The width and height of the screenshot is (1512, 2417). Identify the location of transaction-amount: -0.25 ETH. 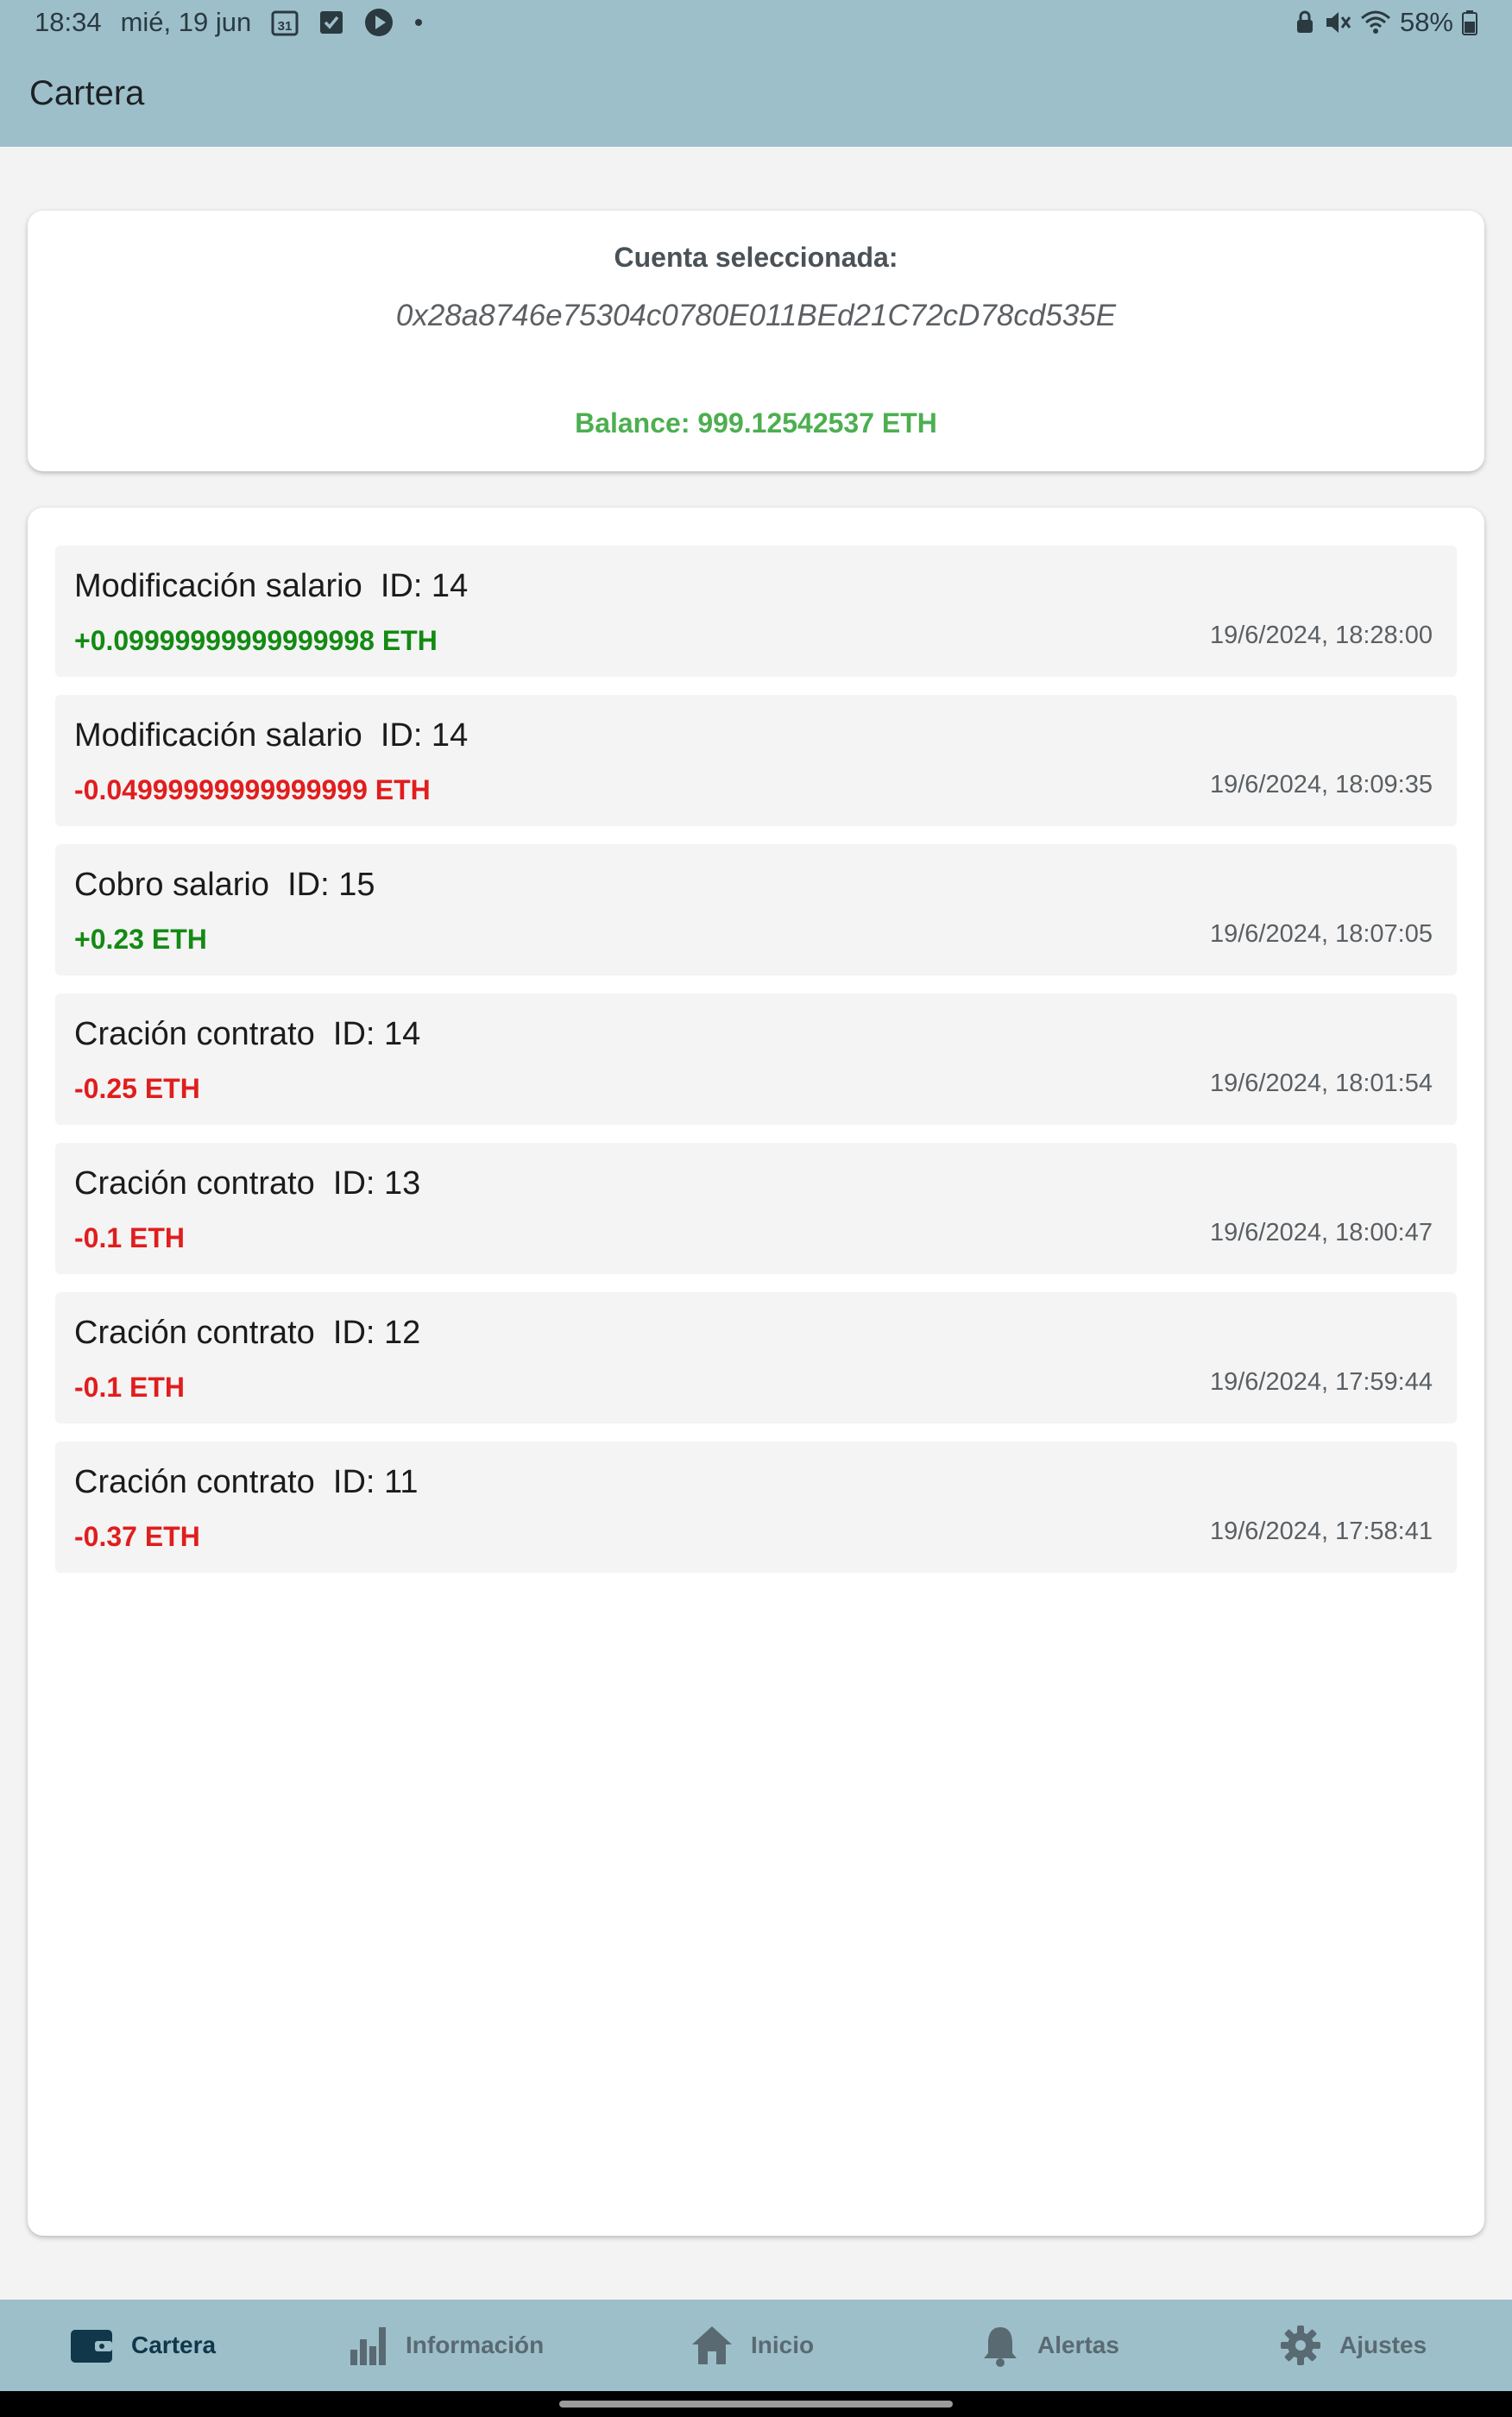
(137, 1088).